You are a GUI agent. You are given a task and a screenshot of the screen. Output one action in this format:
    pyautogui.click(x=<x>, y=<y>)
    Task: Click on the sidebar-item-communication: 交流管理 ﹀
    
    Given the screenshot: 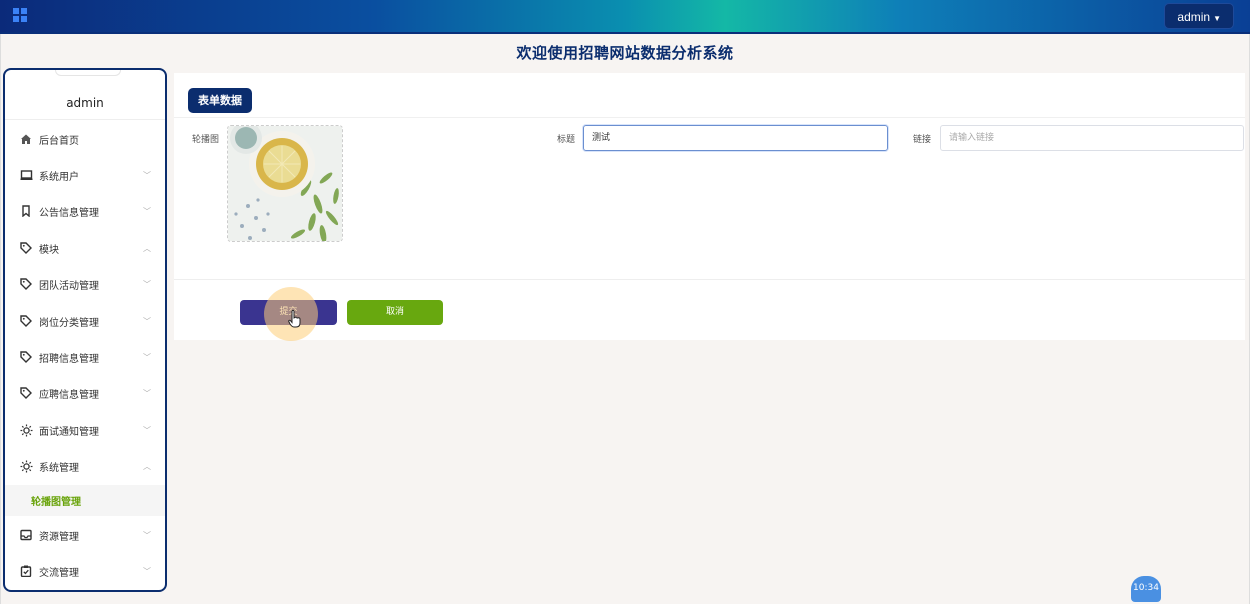 What is the action you would take?
    pyautogui.click(x=85, y=571)
    